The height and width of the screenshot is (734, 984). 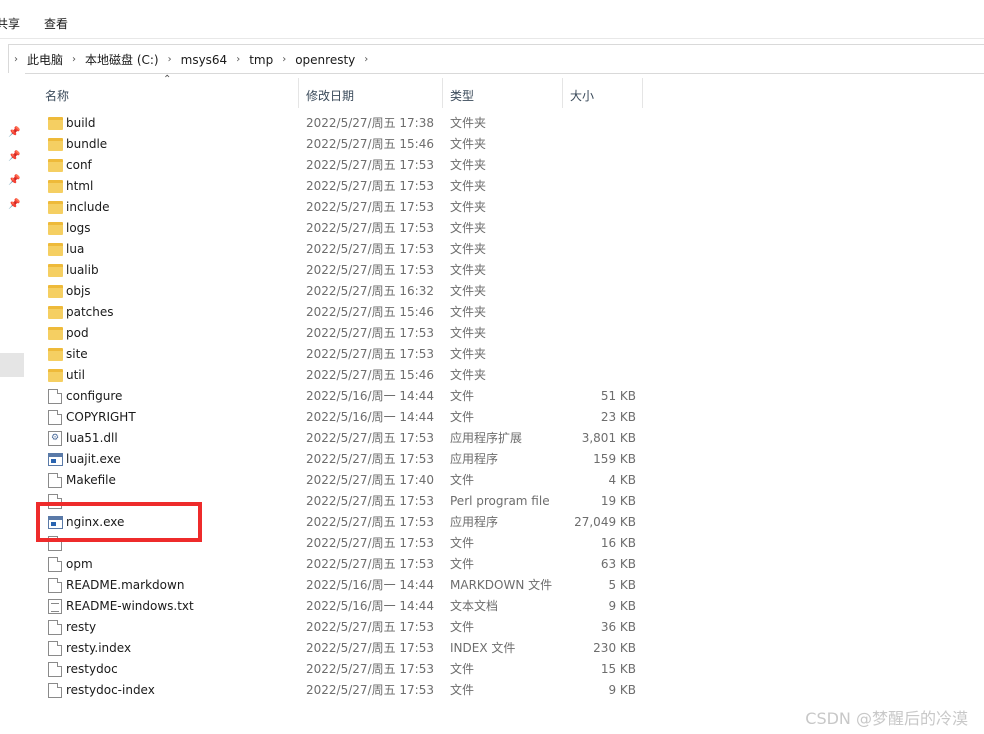 What do you see at coordinates (79, 165) in the screenshot?
I see `file-name: conf` at bounding box center [79, 165].